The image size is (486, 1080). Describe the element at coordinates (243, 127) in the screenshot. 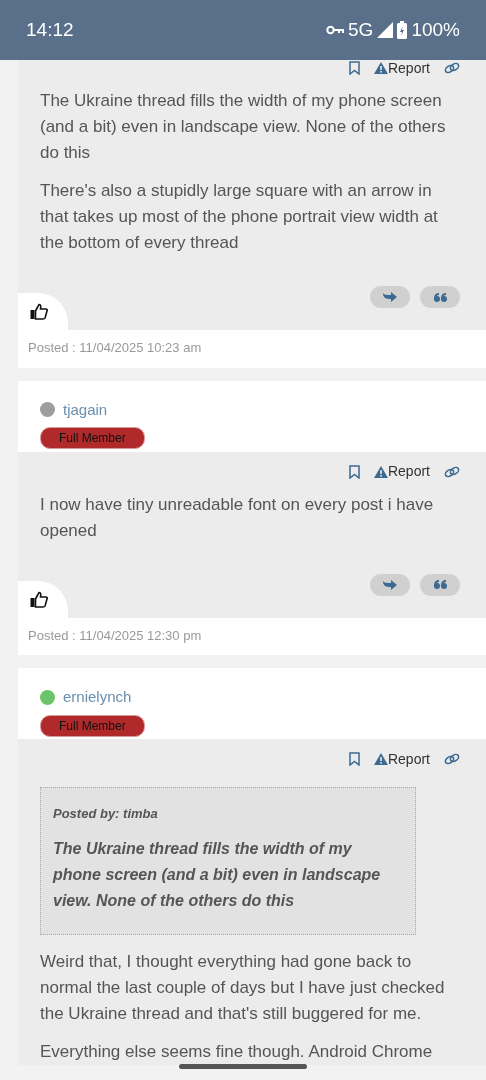

I see `post-text: The Ukraine thread fills the width of my phone screen (and a bit) even in landscape view. None of the others do this` at that location.